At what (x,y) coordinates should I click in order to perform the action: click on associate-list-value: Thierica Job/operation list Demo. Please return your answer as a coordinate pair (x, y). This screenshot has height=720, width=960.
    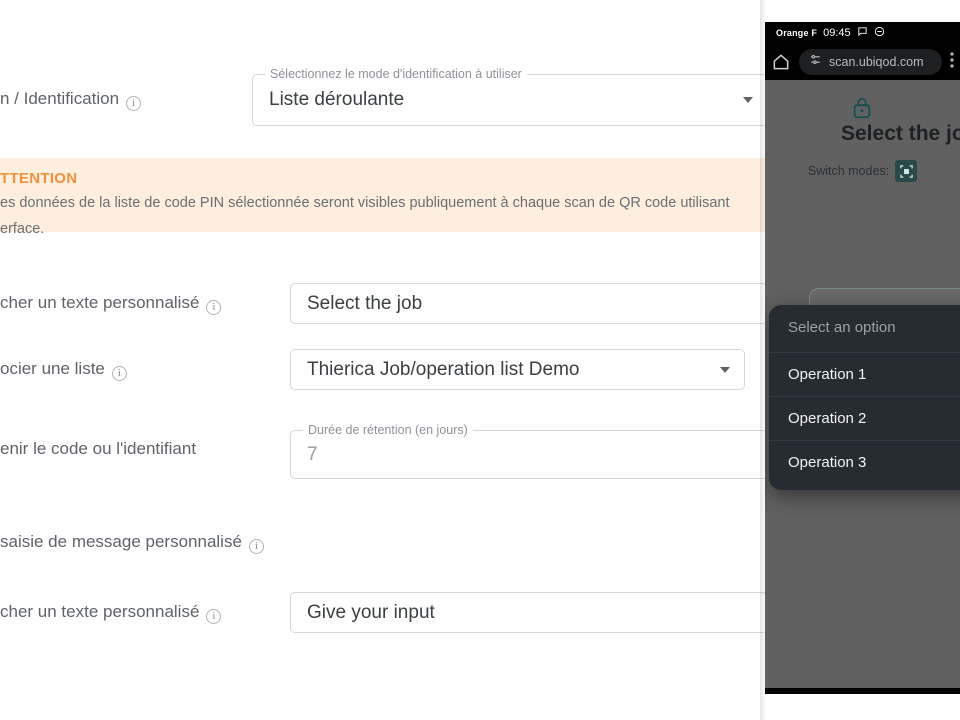
    Looking at the image, I should click on (443, 369).